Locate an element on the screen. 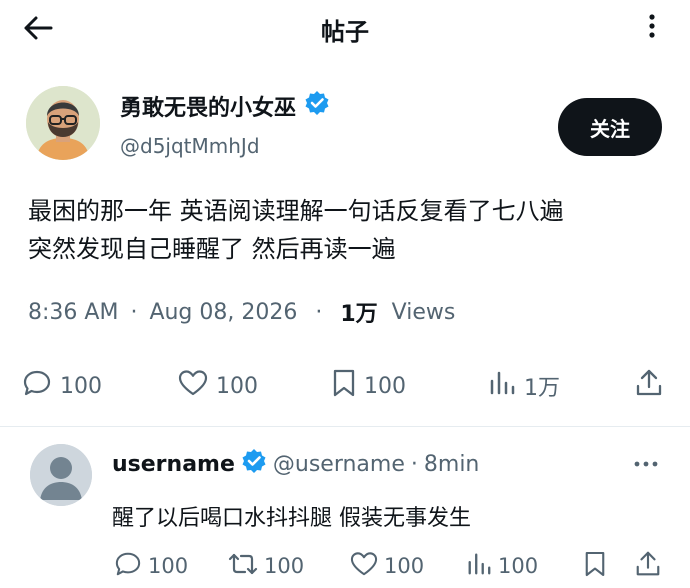  reply-views-count: 100 is located at coordinates (518, 566).